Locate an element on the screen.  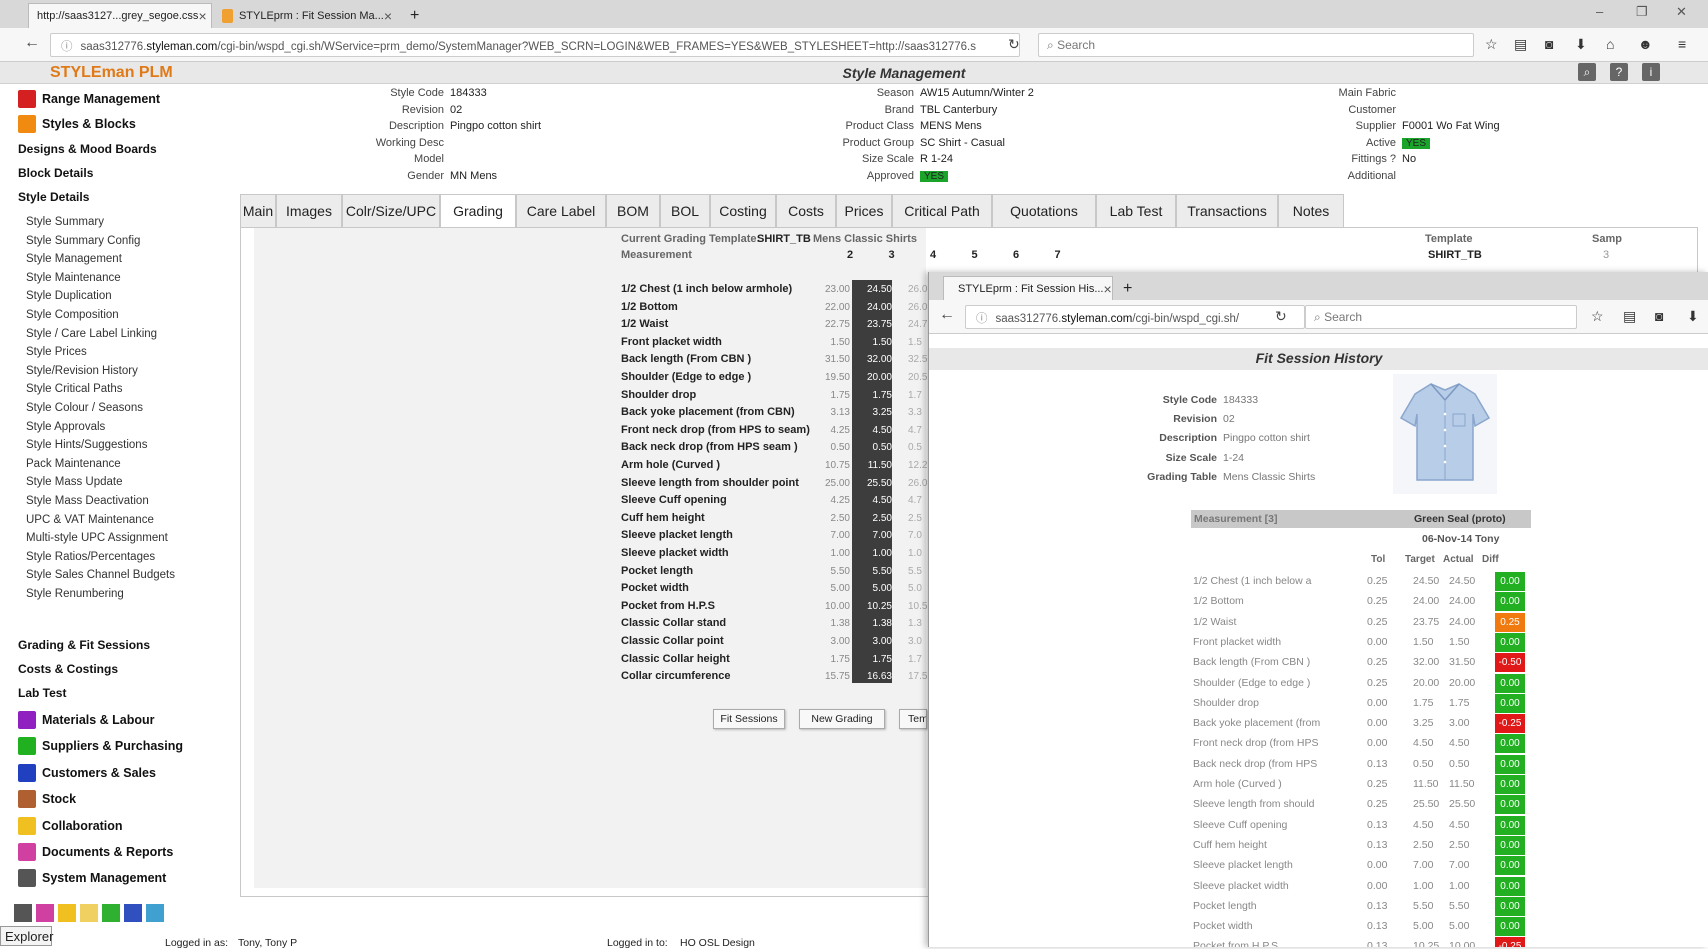
sidebar-item: Style Ratios/Percentages is located at coordinates (90, 557).